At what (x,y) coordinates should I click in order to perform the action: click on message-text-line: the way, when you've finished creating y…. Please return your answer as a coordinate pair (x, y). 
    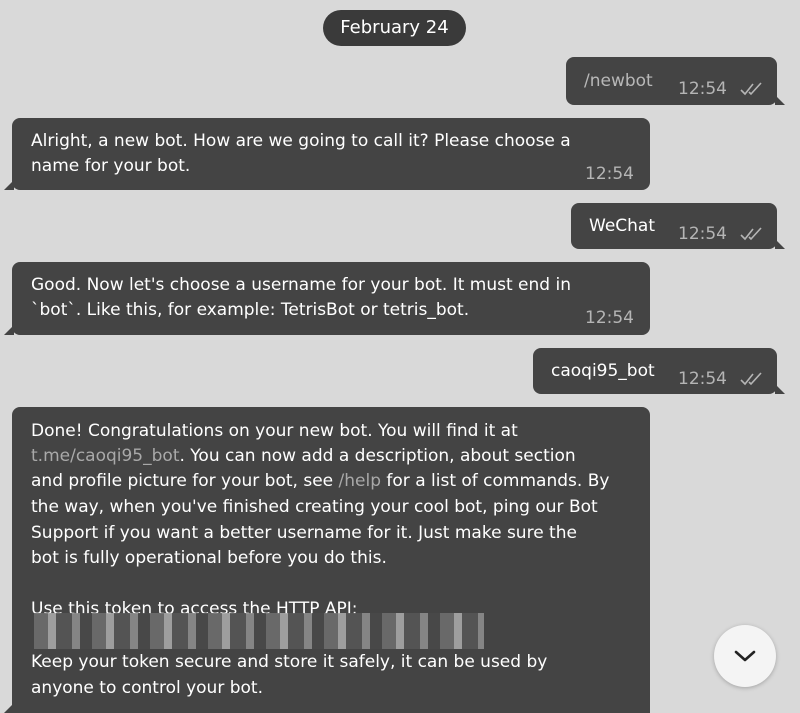
    Looking at the image, I should click on (314, 507).